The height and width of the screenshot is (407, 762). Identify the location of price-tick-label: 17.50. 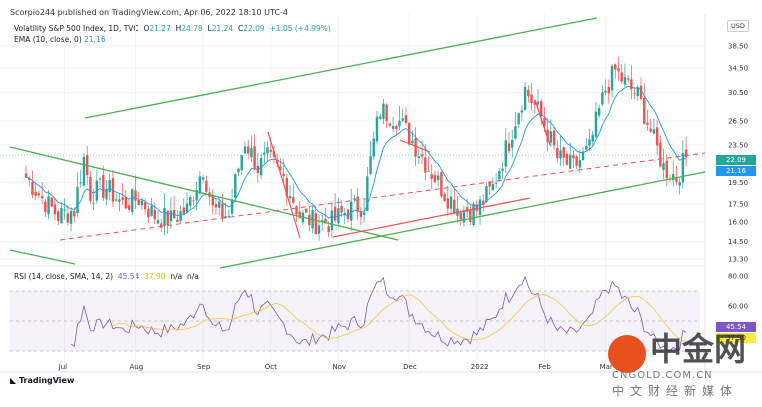
(738, 205).